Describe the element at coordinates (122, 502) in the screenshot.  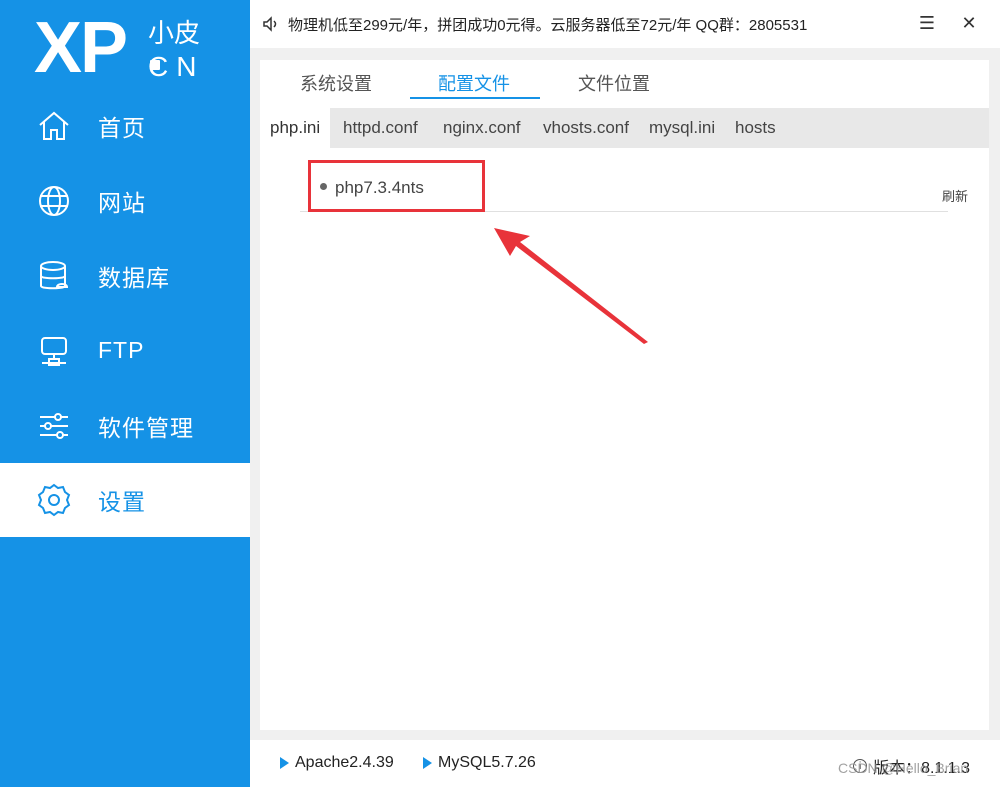
I see `sidebar-item-label: 设置` at that location.